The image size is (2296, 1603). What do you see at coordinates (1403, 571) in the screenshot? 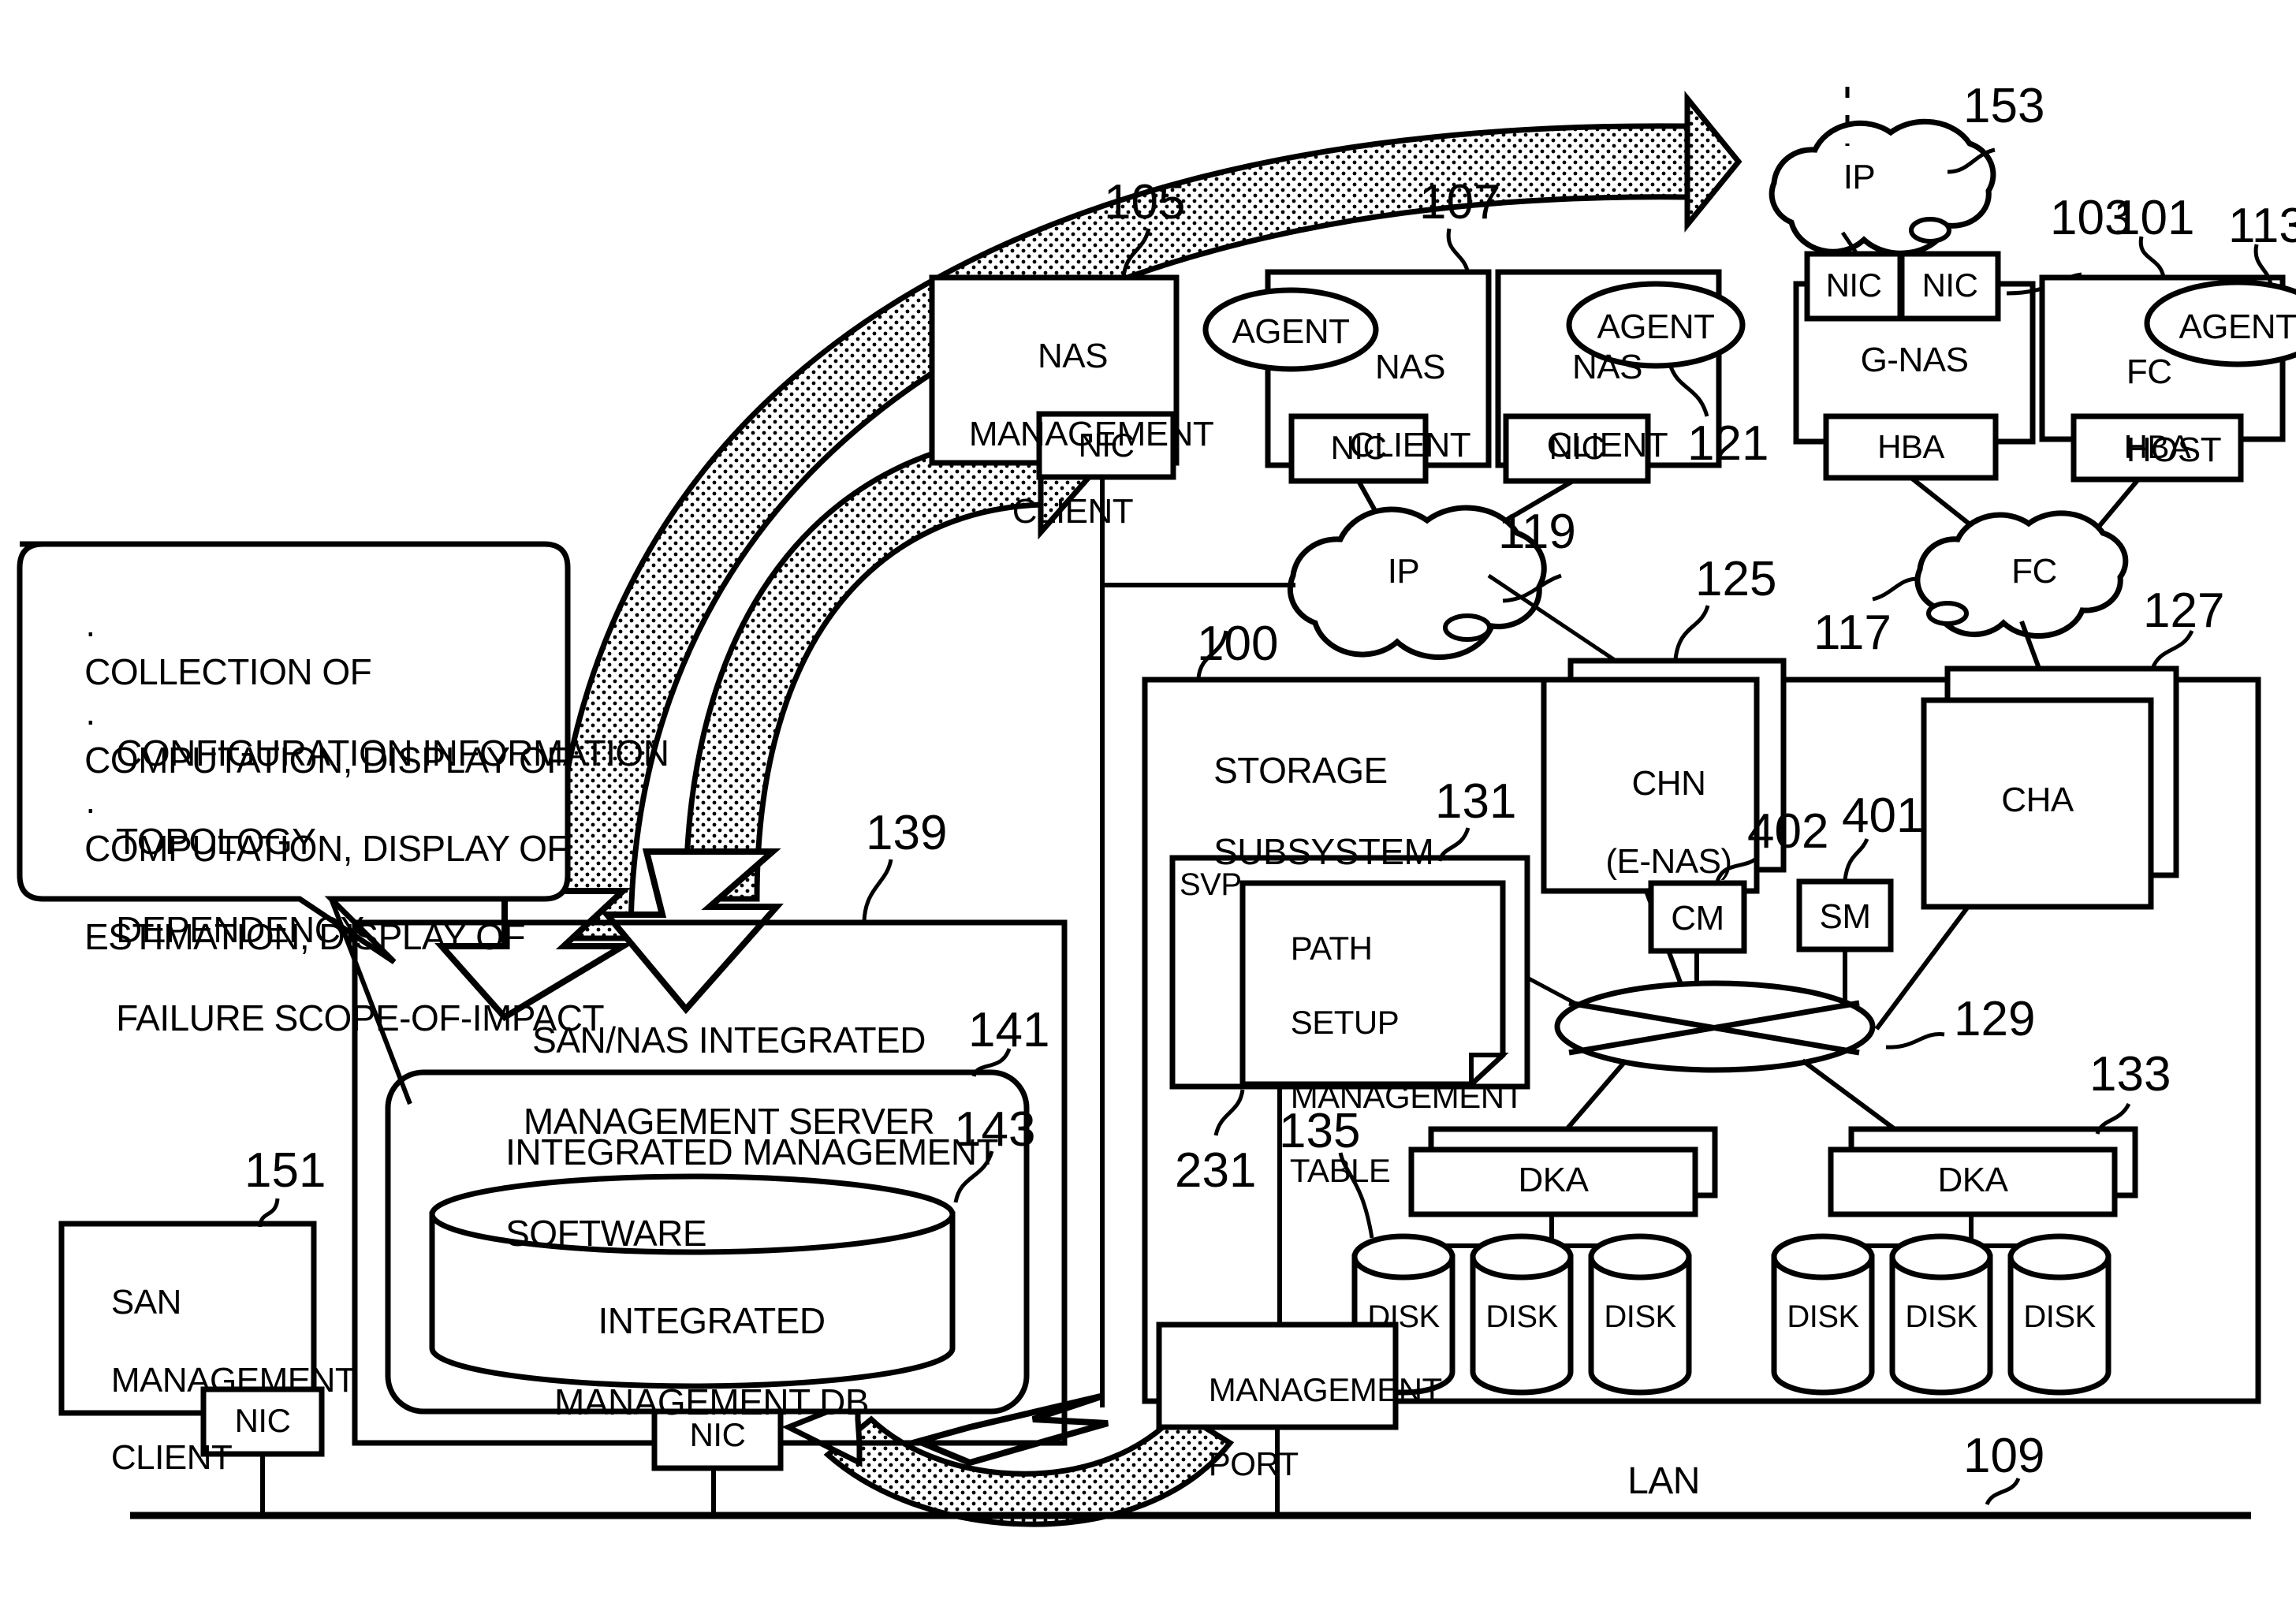
I see `ip-cloud-mid-label: IP` at bounding box center [1403, 571].